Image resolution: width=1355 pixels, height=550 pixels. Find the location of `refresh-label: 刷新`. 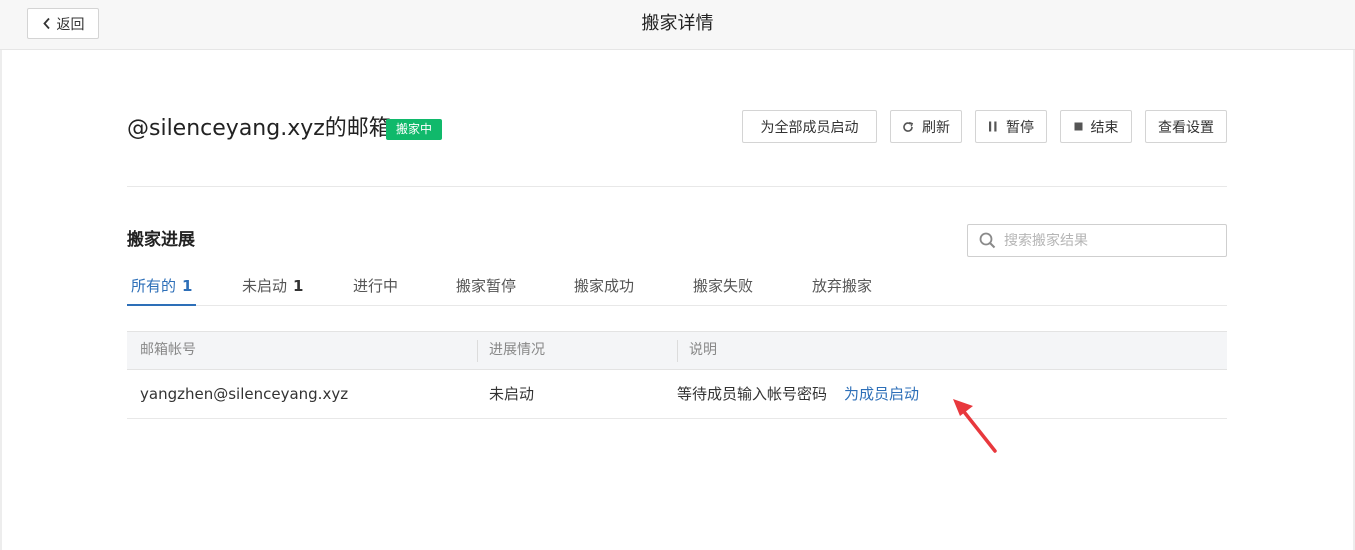

refresh-label: 刷新 is located at coordinates (936, 127).